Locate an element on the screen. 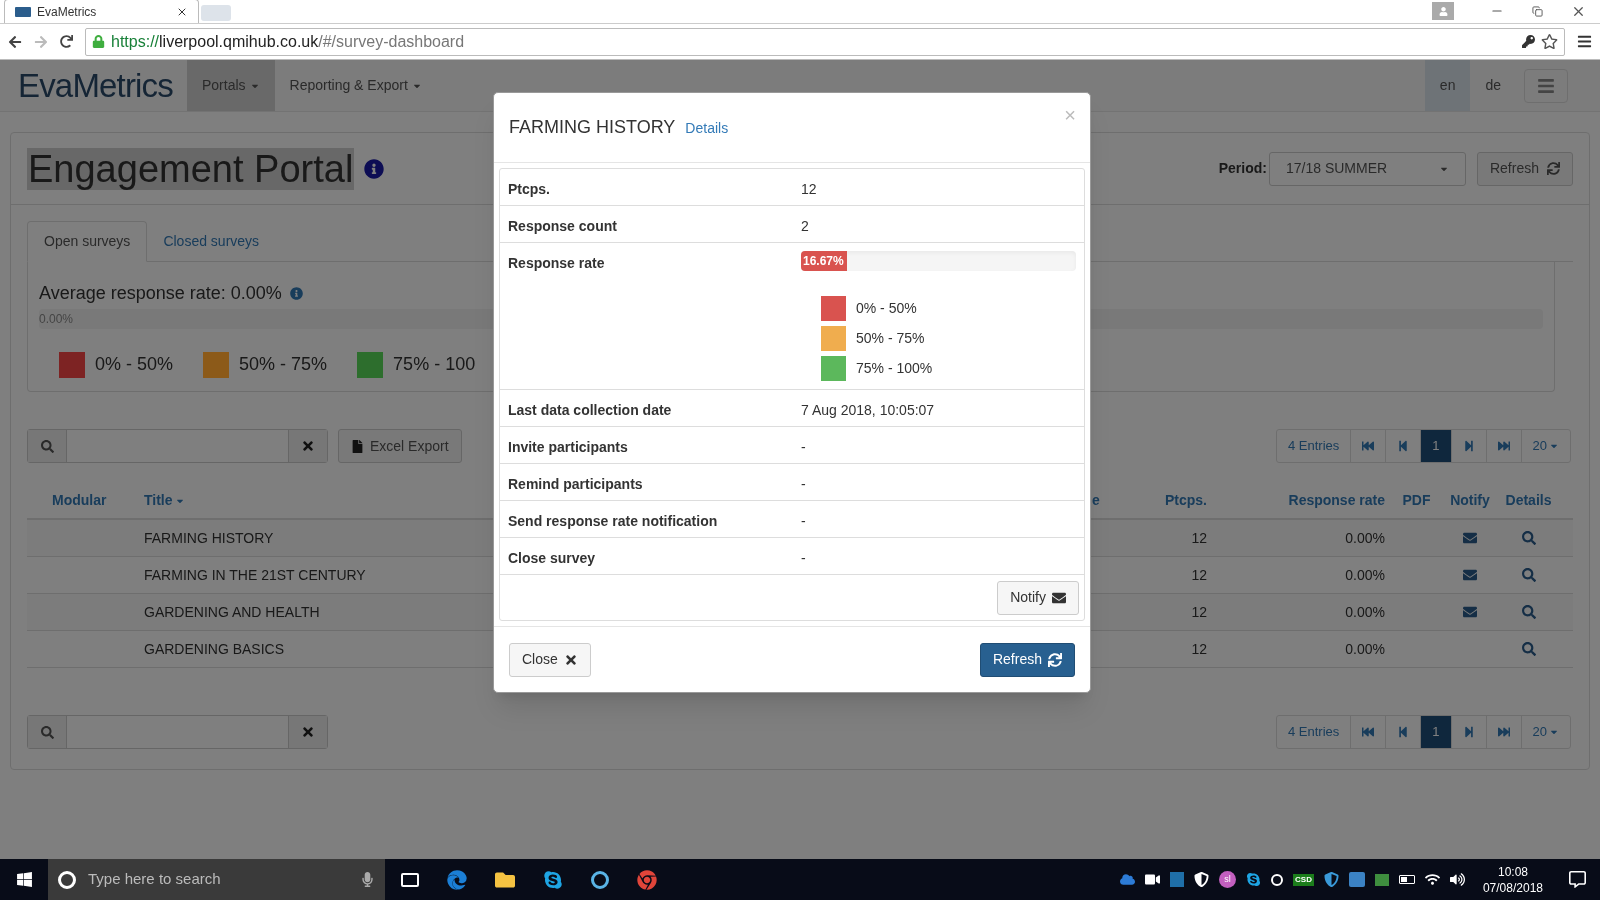 Image resolution: width=1600 pixels, height=900 pixels. language-option: en is located at coordinates (1447, 85).